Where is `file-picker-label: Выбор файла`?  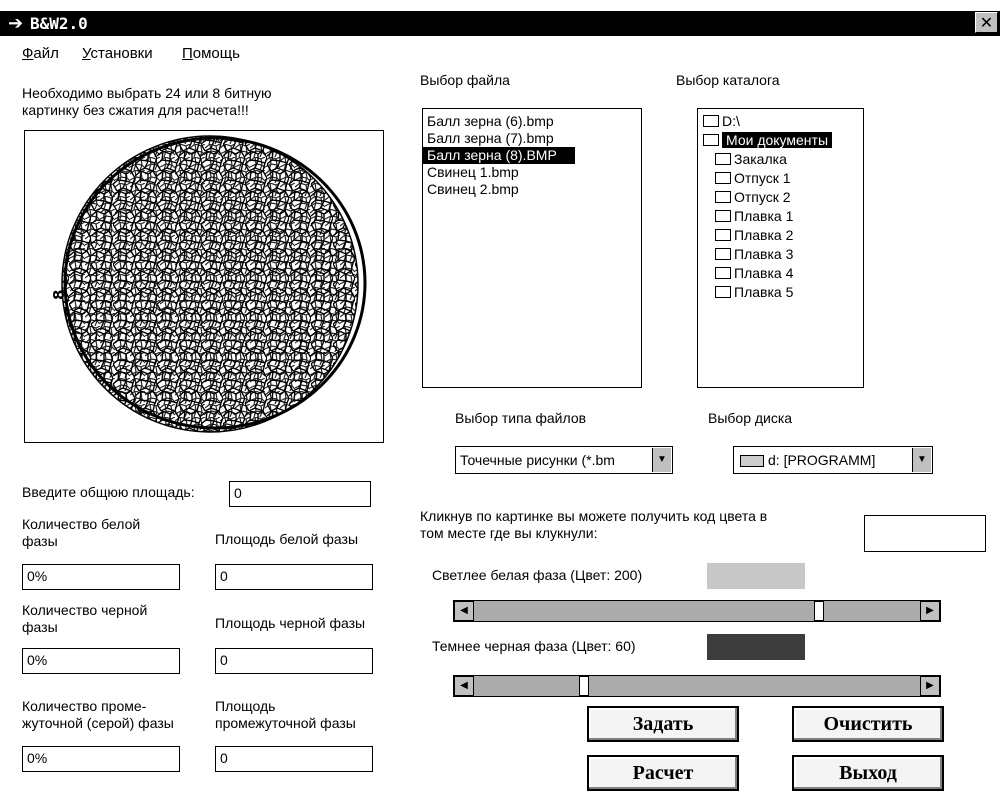
file-picker-label: Выбор файла is located at coordinates (465, 80).